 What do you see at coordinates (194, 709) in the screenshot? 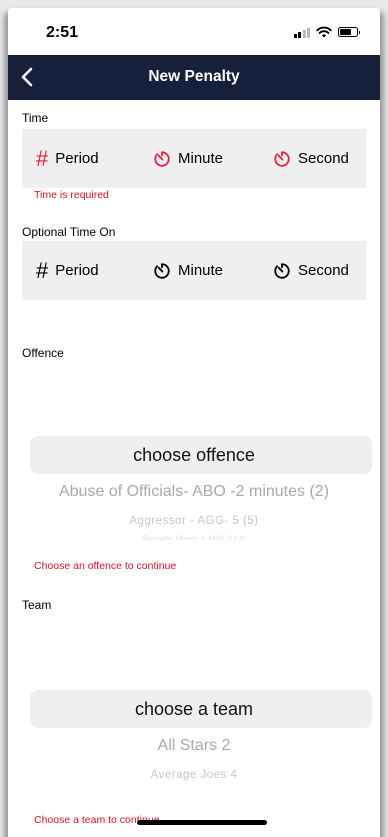
I see `team-picker-selected: choose a team` at bounding box center [194, 709].